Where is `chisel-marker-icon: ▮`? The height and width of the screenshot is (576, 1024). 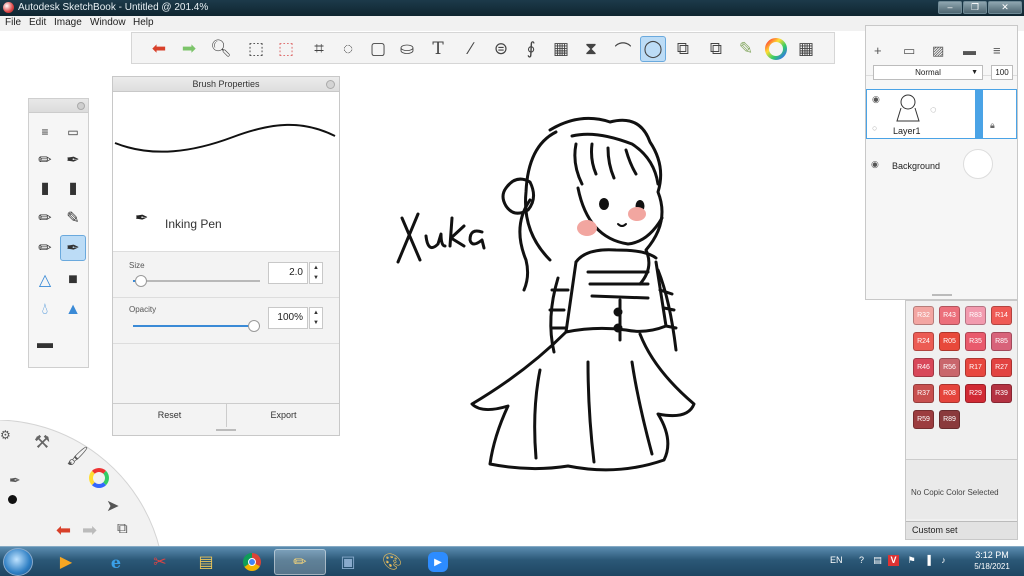 chisel-marker-icon: ▮ is located at coordinates (73, 188).